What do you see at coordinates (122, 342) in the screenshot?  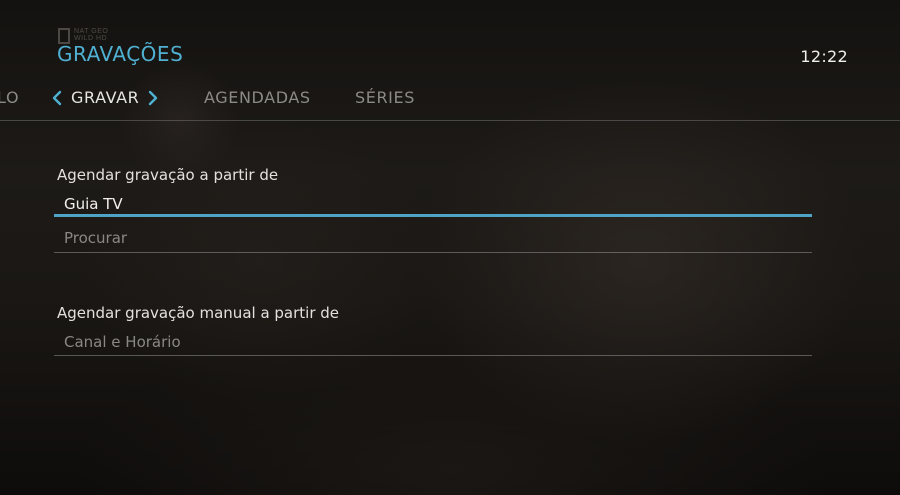 I see `menu-item-label: Canal e Horário` at bounding box center [122, 342].